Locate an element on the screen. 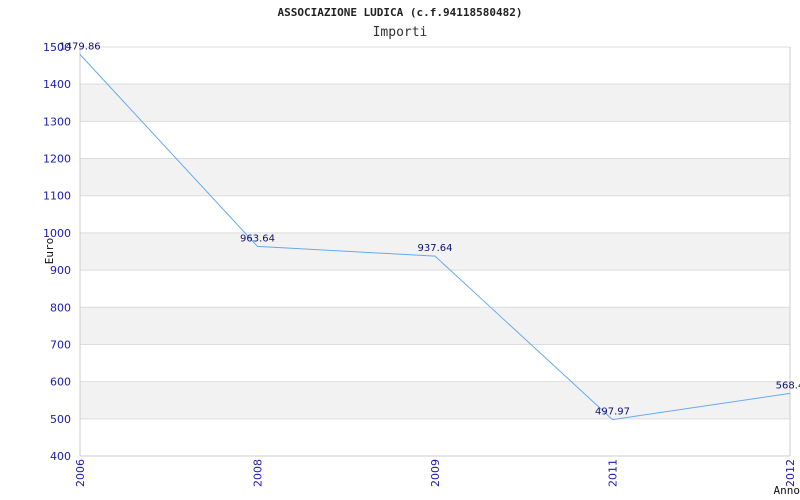 The height and width of the screenshot is (500, 800). data-label: 963.64 is located at coordinates (257, 238).